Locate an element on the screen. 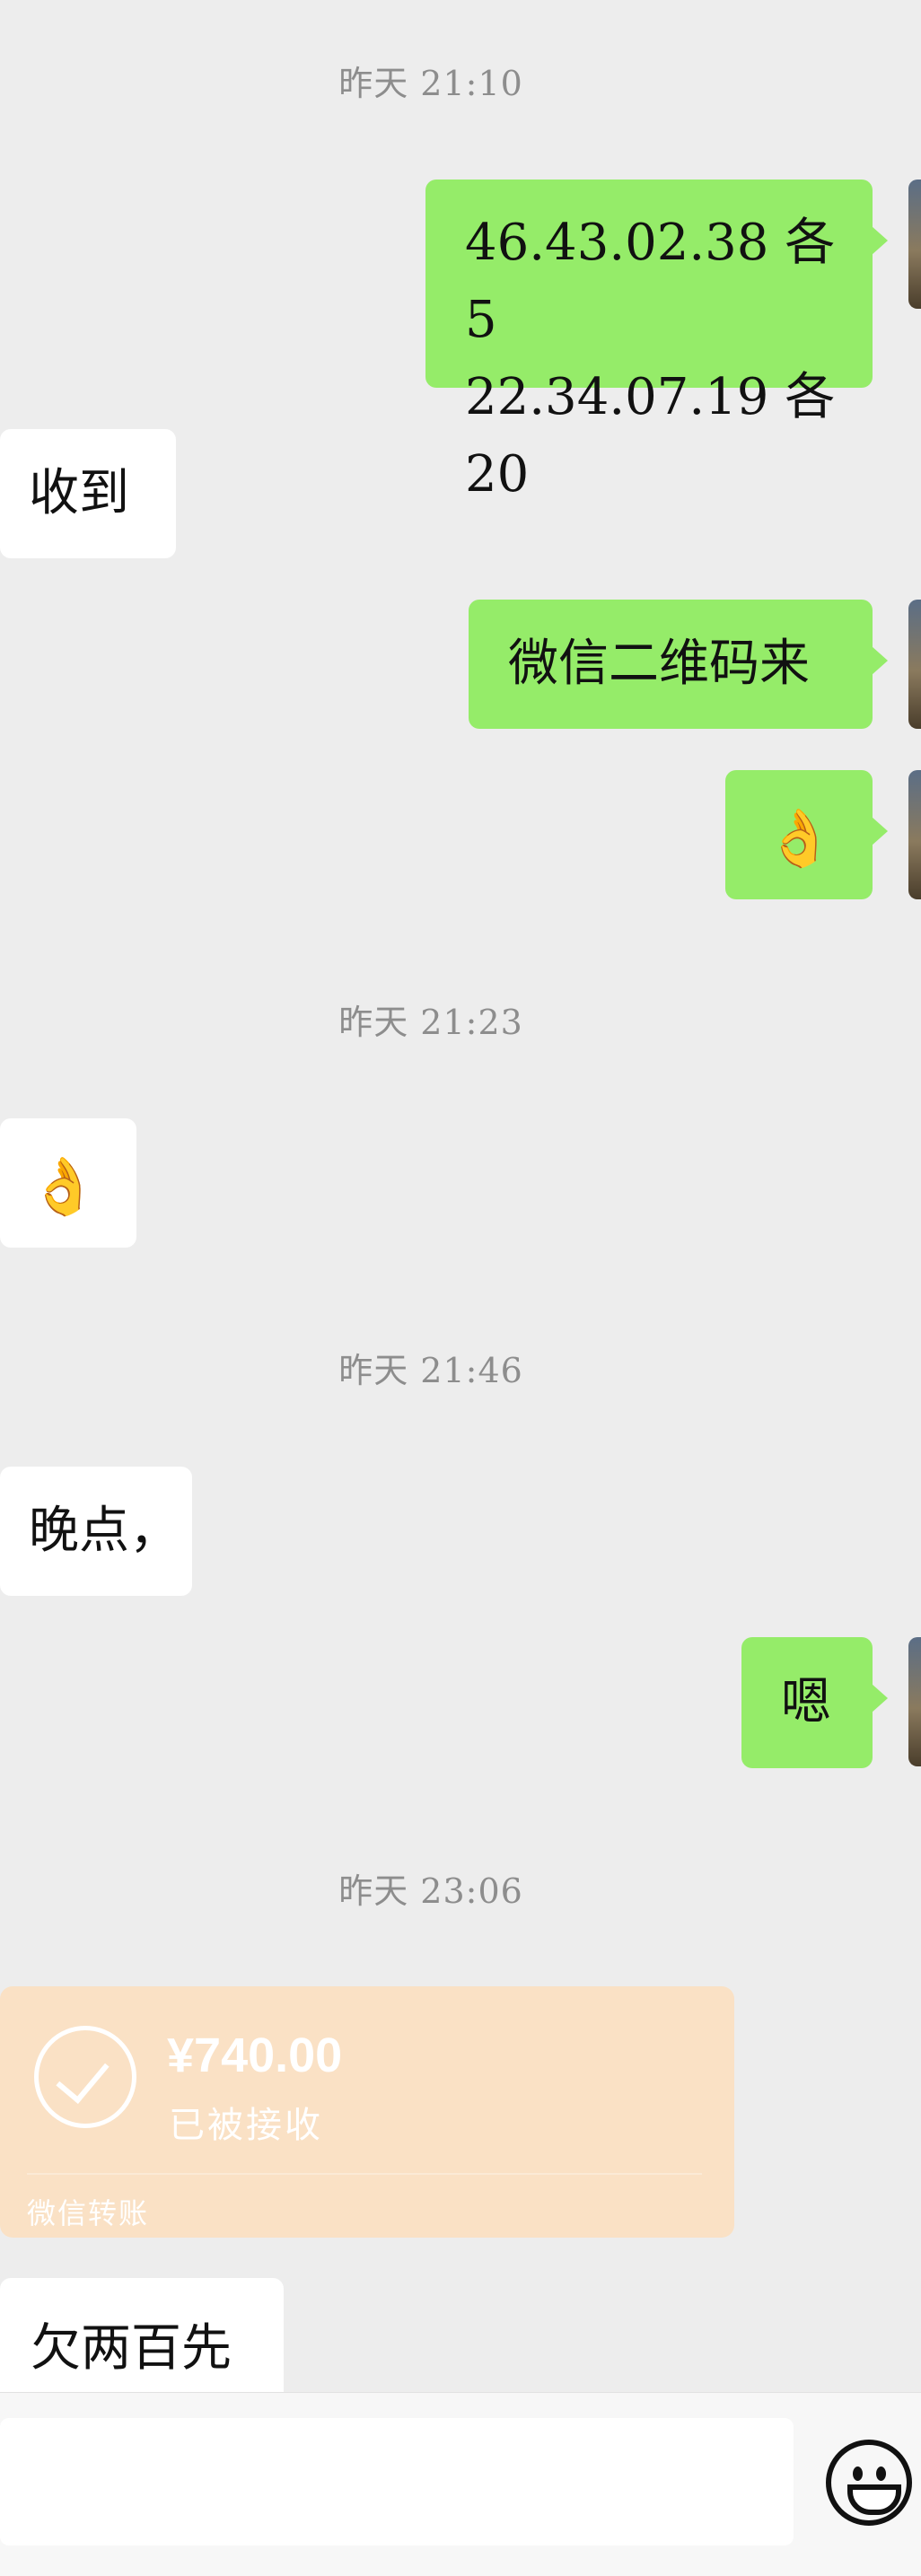 The width and height of the screenshot is (921, 2576). message-text: 欠两百先 is located at coordinates (131, 2348).